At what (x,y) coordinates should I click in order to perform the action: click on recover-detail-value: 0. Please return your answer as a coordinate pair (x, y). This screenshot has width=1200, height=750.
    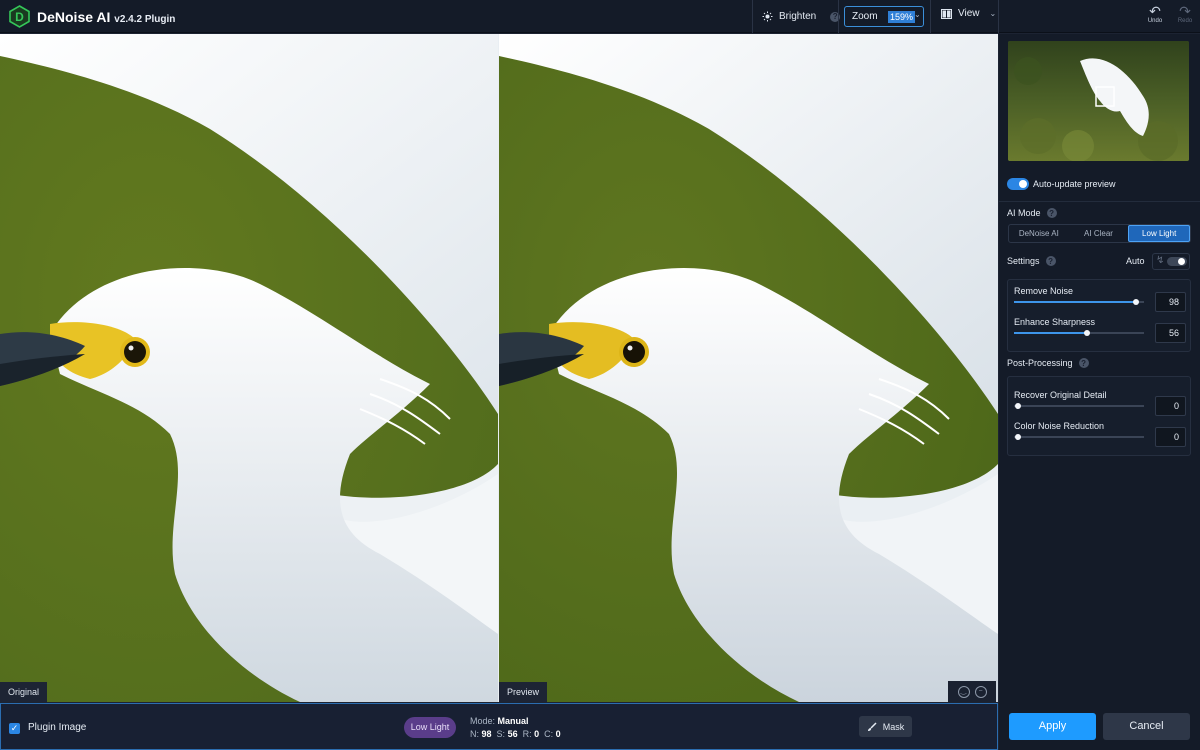
    Looking at the image, I should click on (1170, 406).